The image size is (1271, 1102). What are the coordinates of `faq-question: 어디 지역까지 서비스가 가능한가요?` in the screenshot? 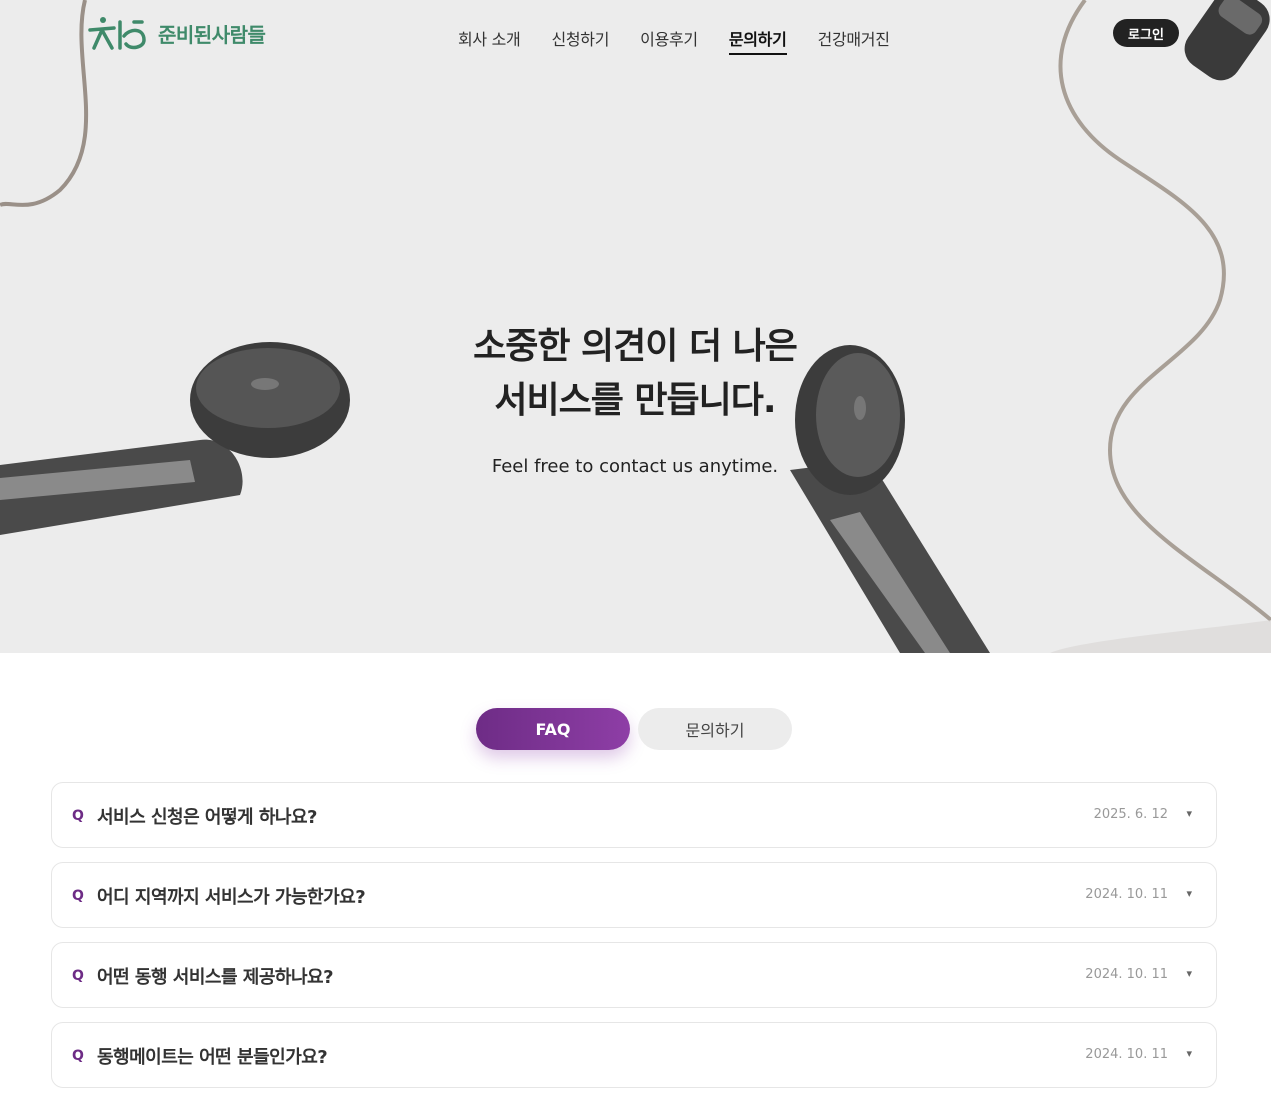 It's located at (231, 897).